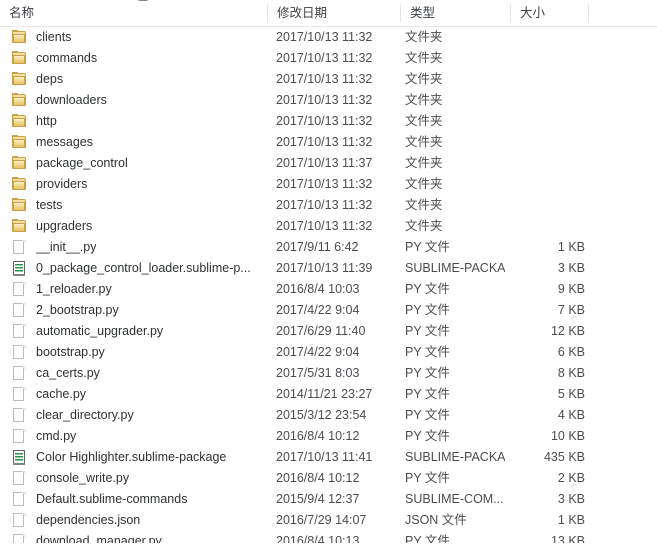 This screenshot has width=657, height=548. What do you see at coordinates (136, 415) in the screenshot?
I see `file-name-cell: clear_directory.py` at bounding box center [136, 415].